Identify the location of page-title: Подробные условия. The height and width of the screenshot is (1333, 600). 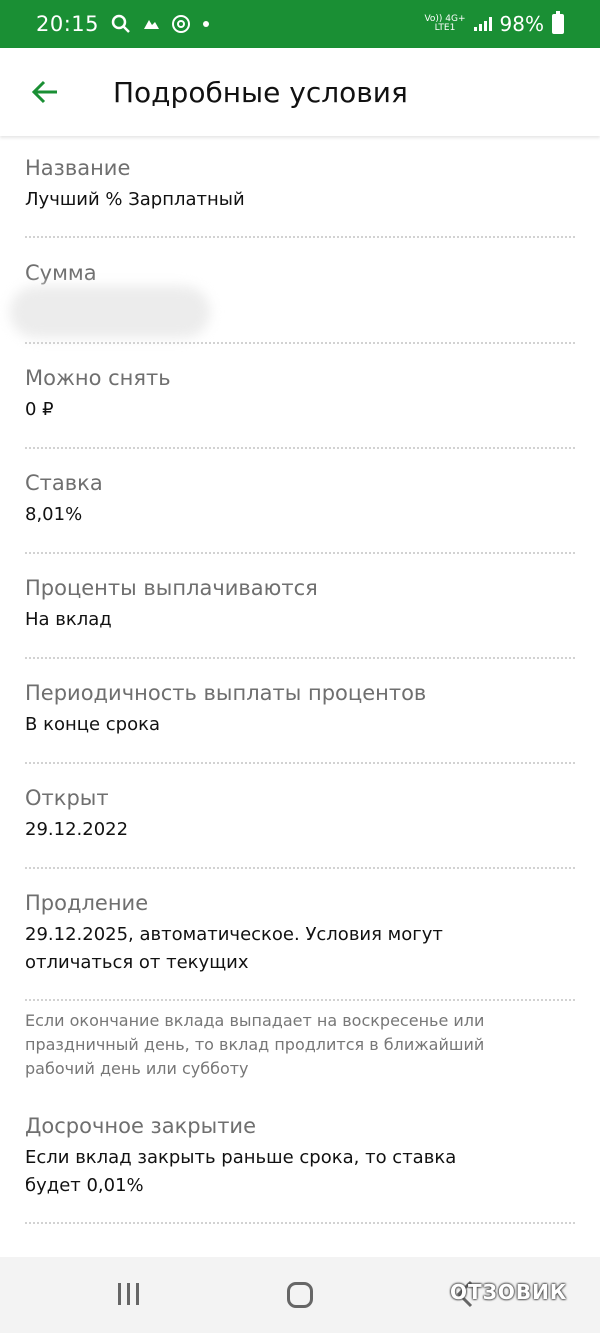
(260, 92).